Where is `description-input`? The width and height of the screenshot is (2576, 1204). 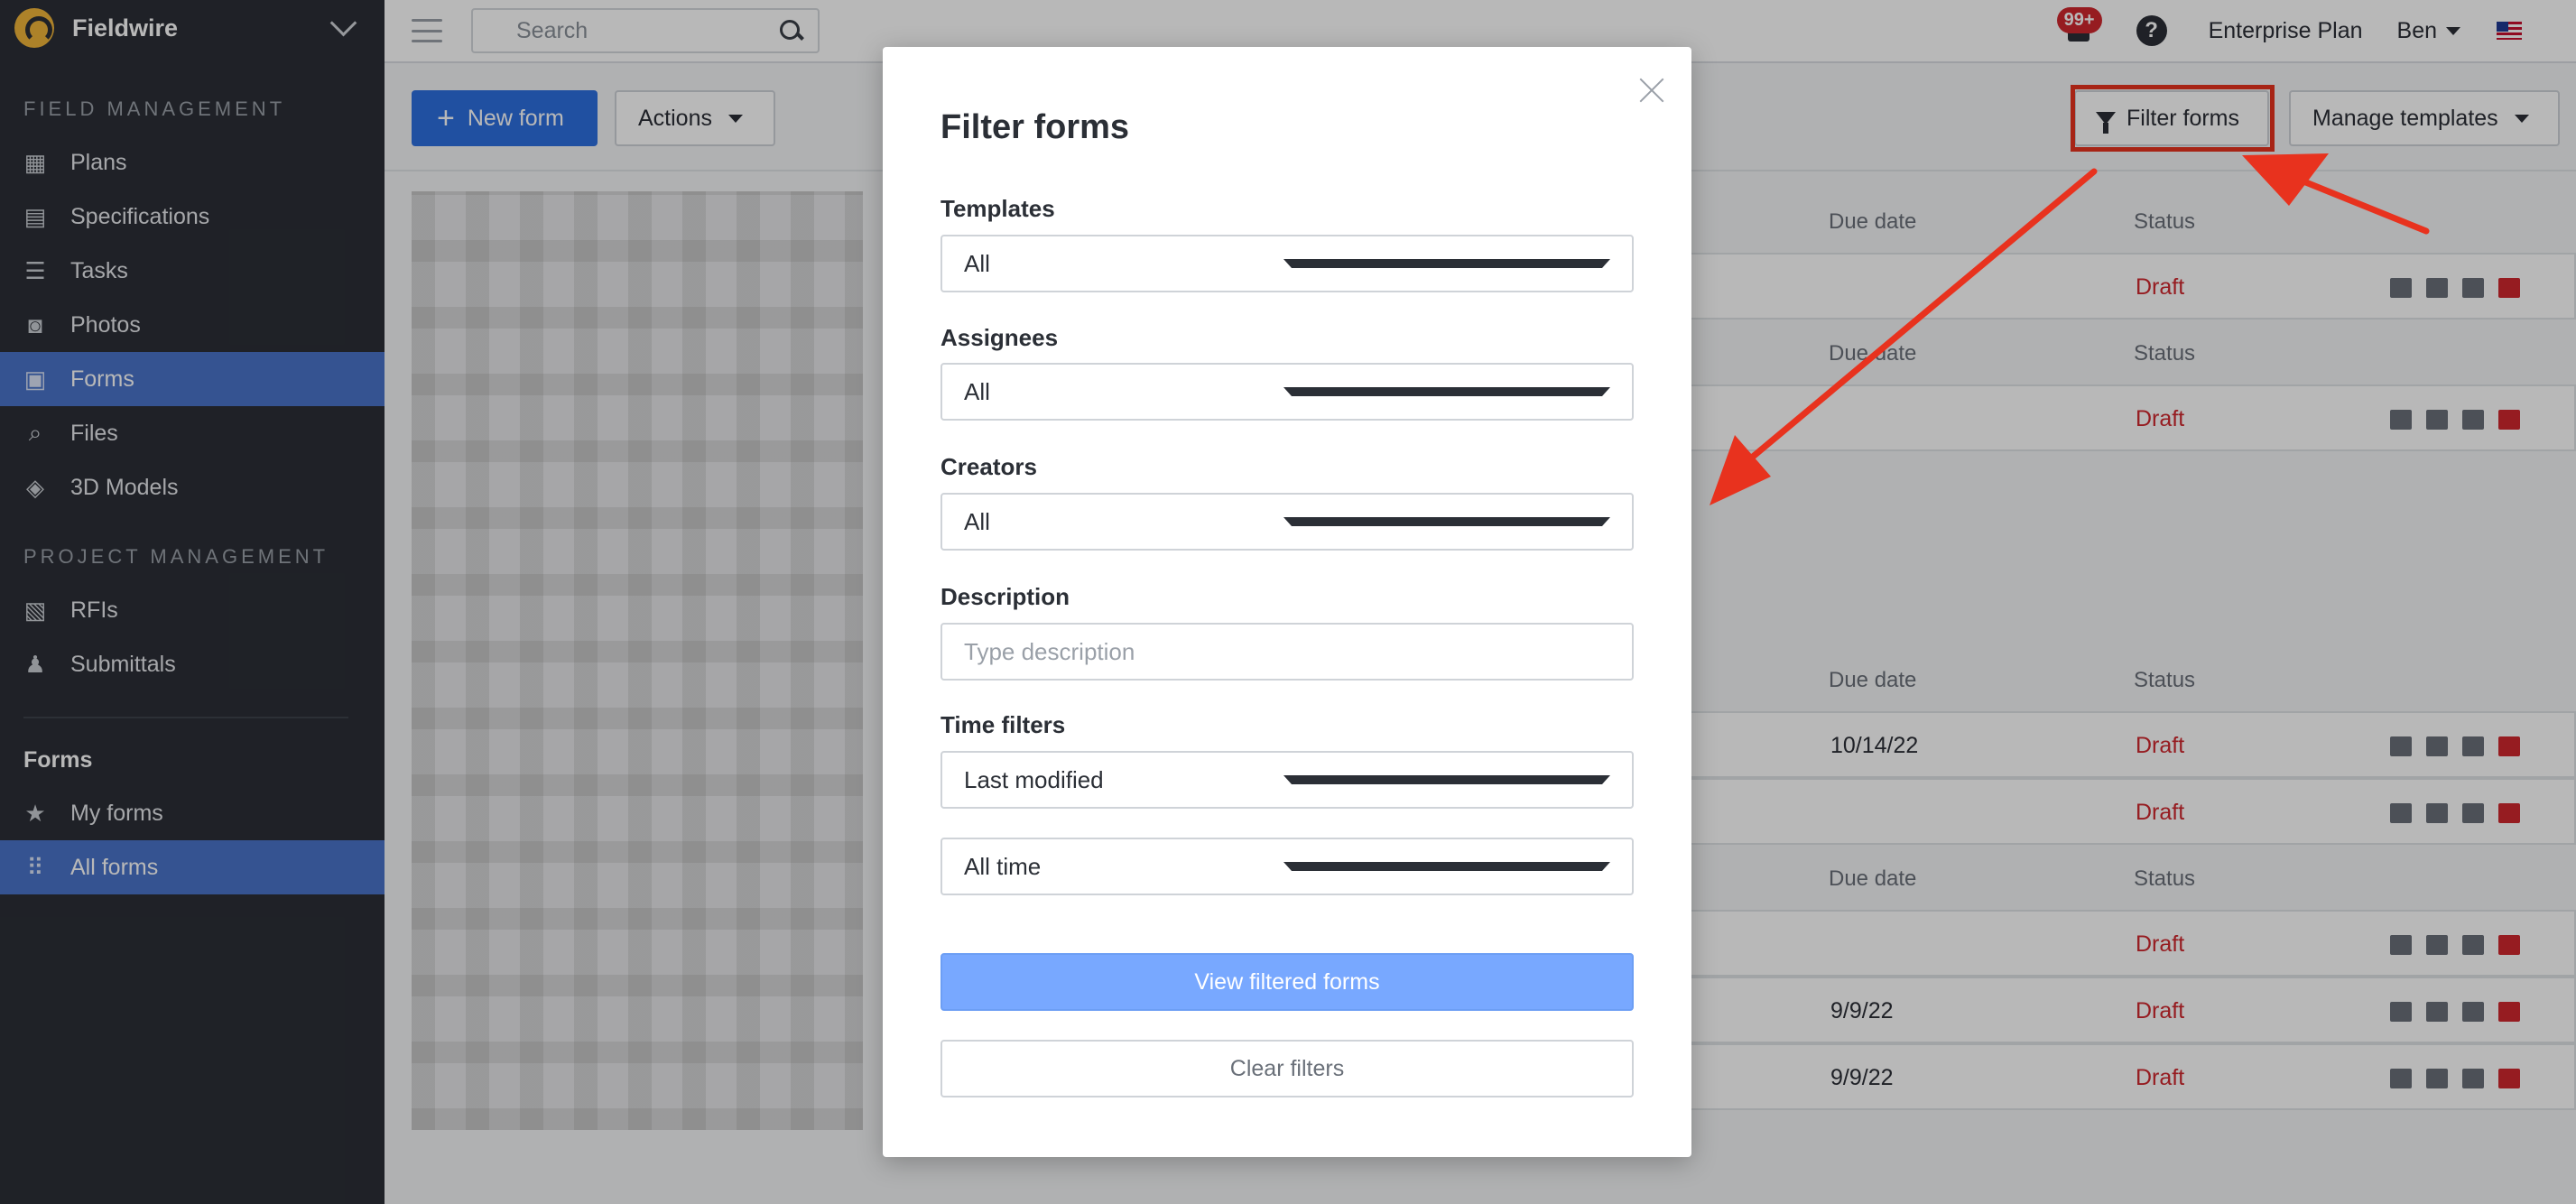
description-input is located at coordinates (1288, 652).